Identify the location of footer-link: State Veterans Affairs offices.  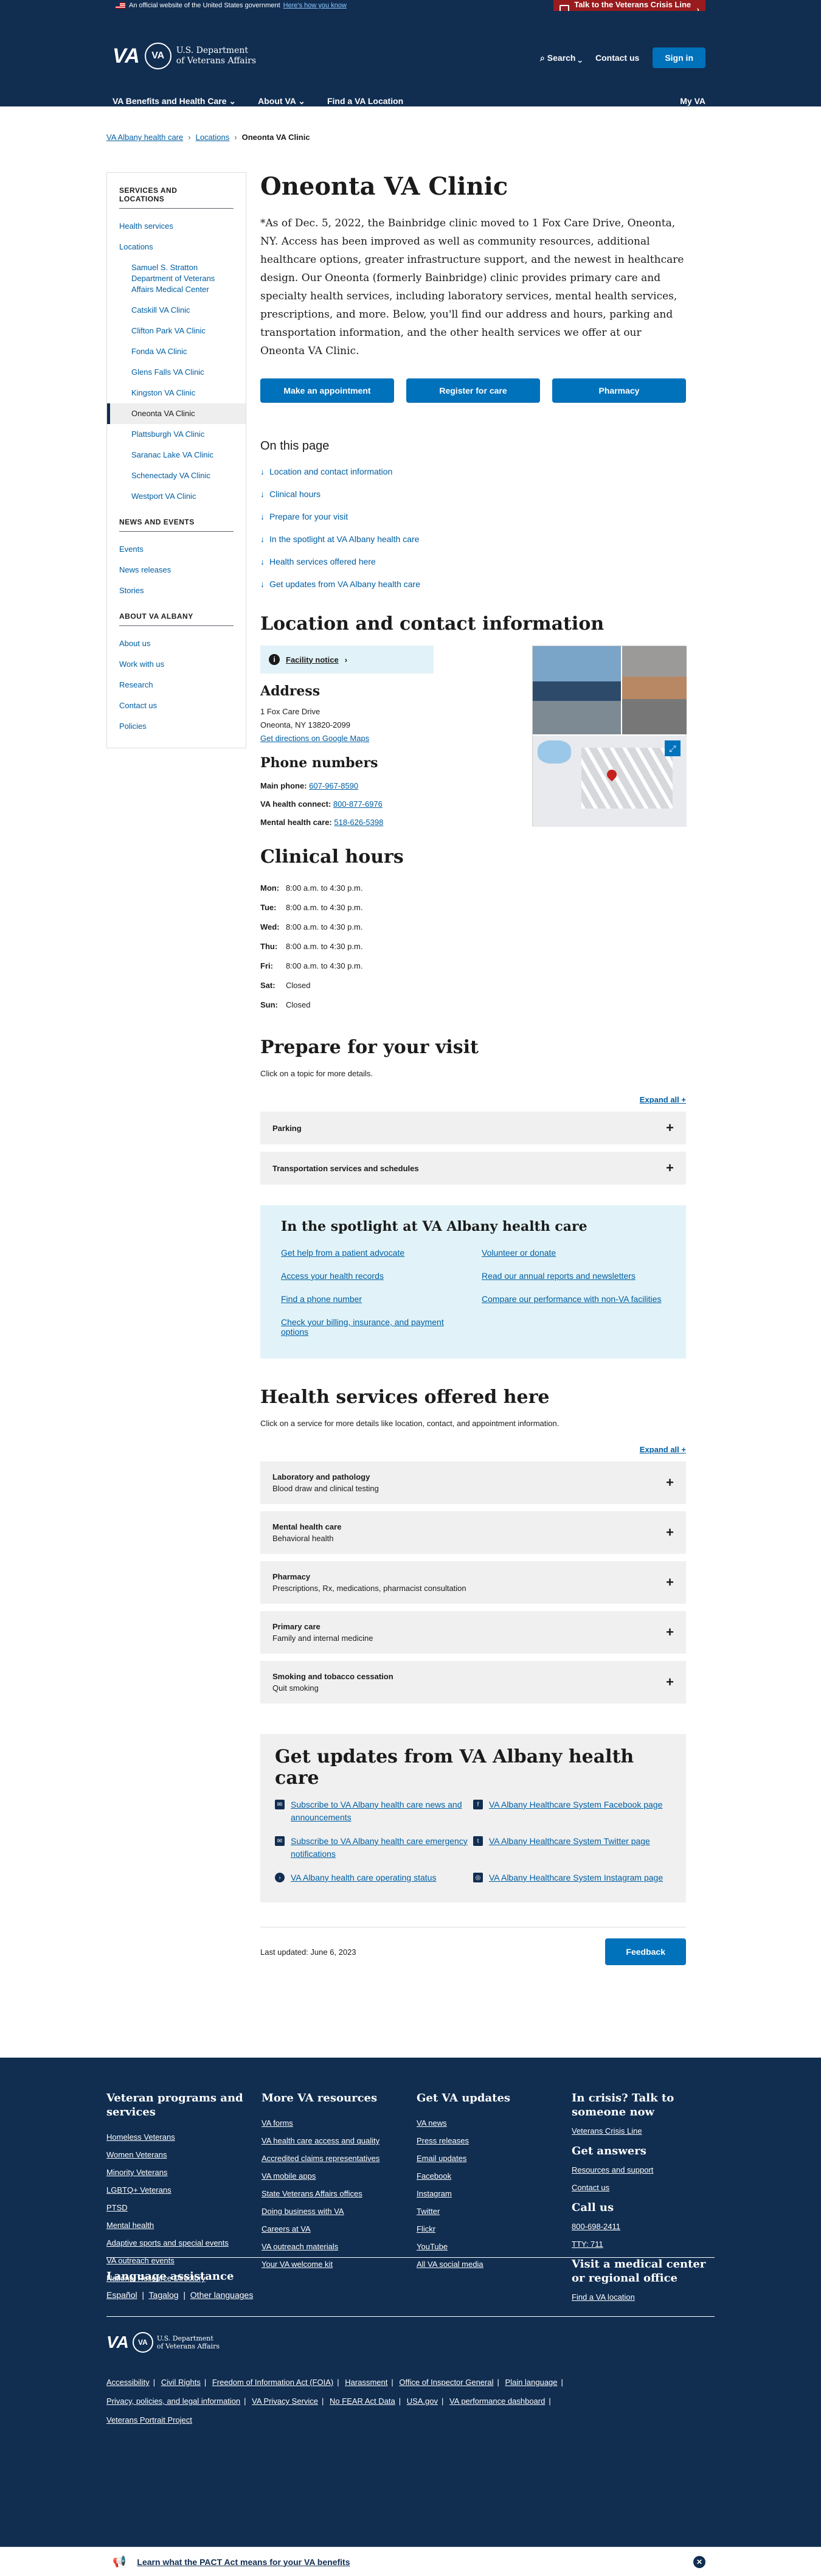
(339, 2193).